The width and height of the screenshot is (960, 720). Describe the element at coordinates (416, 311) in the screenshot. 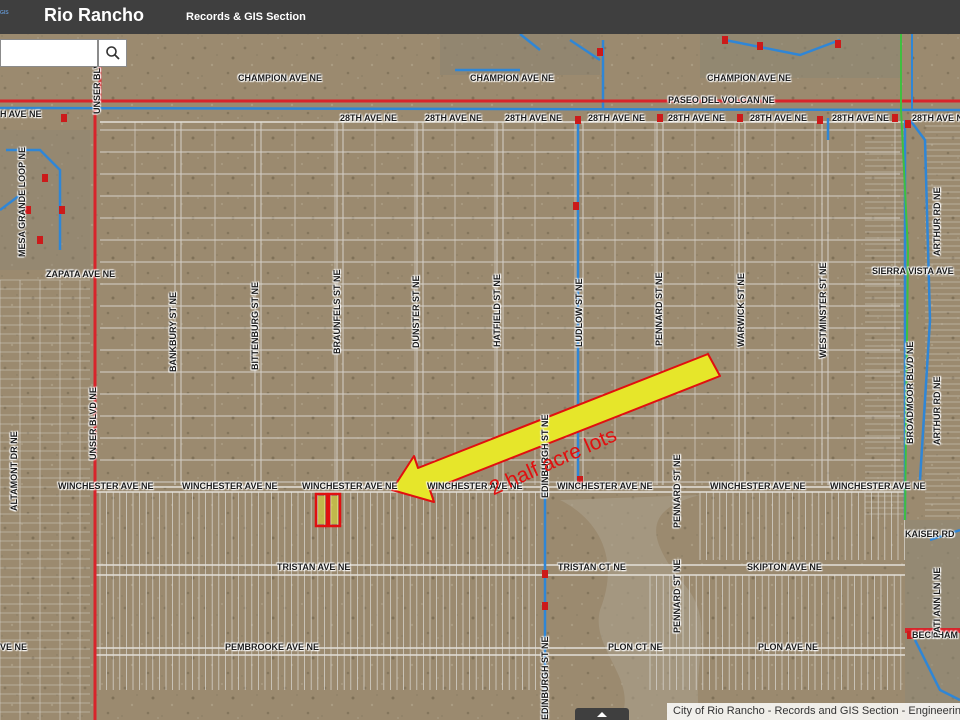

I see `street-label-vertical: DUNSTER ST NE` at that location.